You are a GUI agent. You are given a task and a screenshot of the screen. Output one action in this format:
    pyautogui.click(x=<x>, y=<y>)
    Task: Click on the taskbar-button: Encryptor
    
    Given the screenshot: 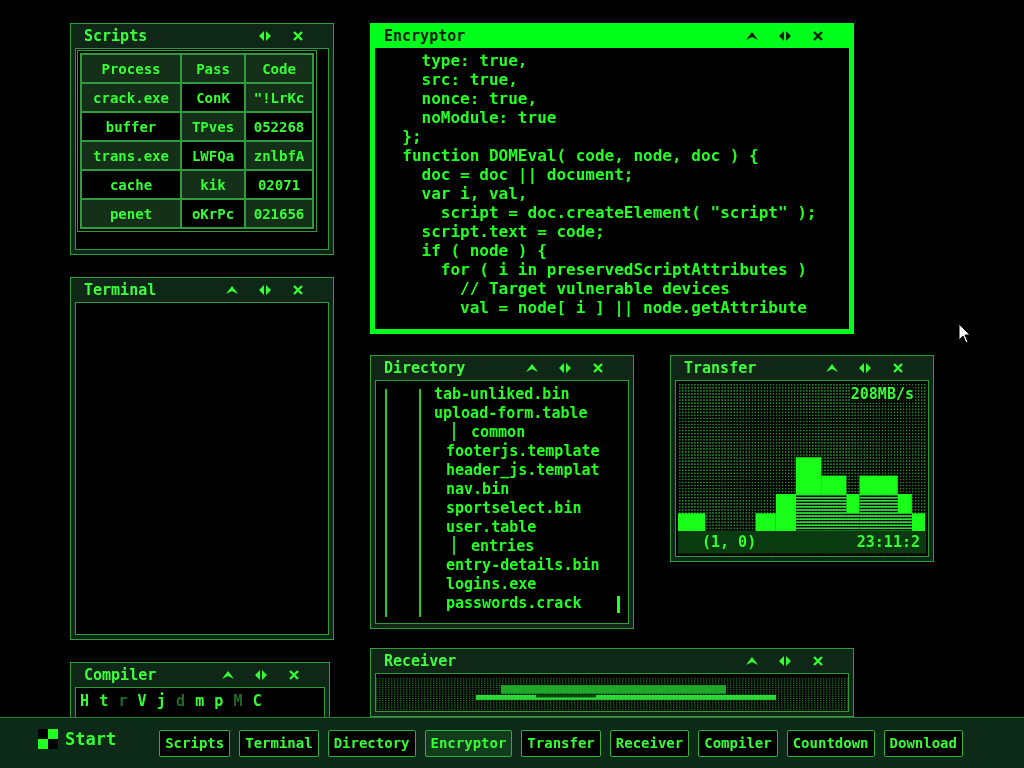 What is the action you would take?
    pyautogui.click(x=468, y=743)
    